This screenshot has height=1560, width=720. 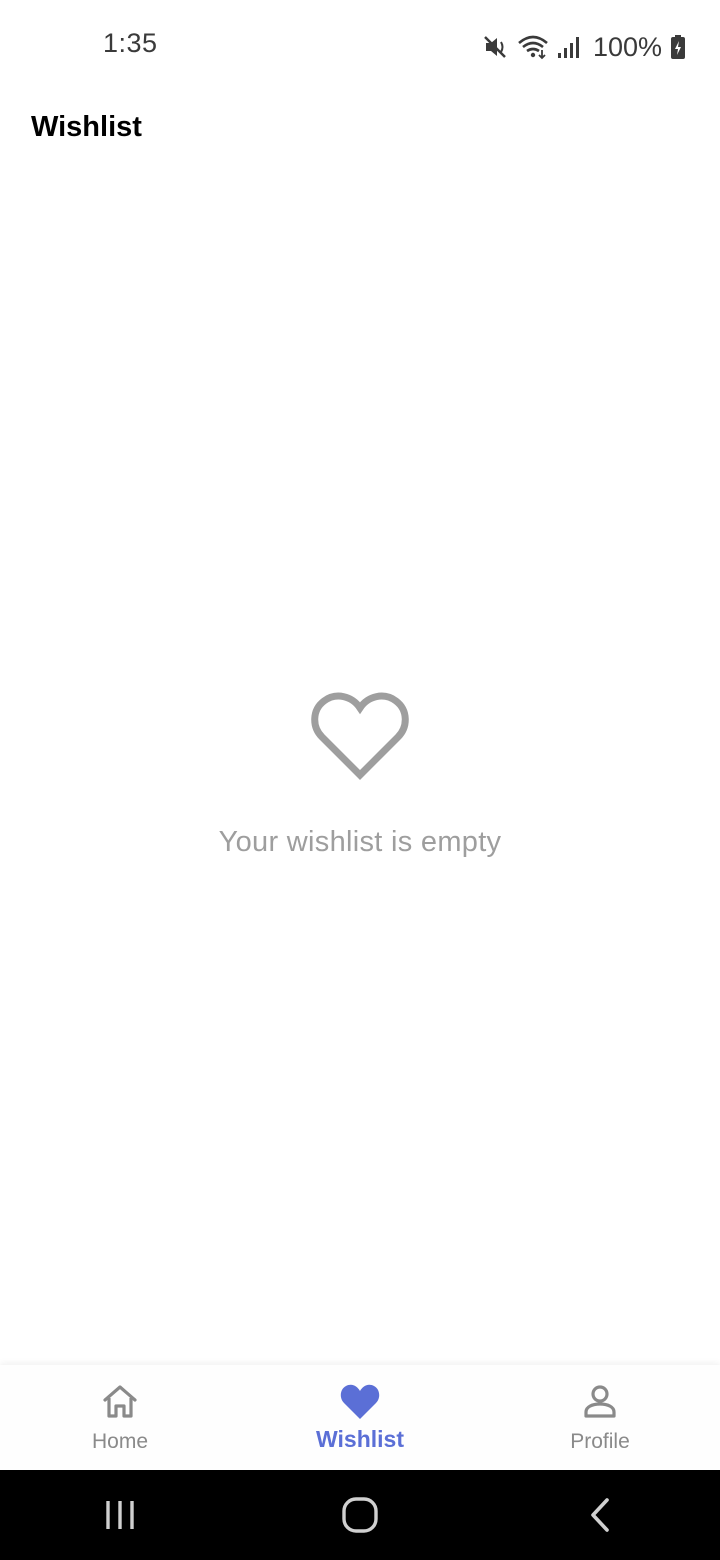 I want to click on home-circle-icon, so click(x=360, y=1515).